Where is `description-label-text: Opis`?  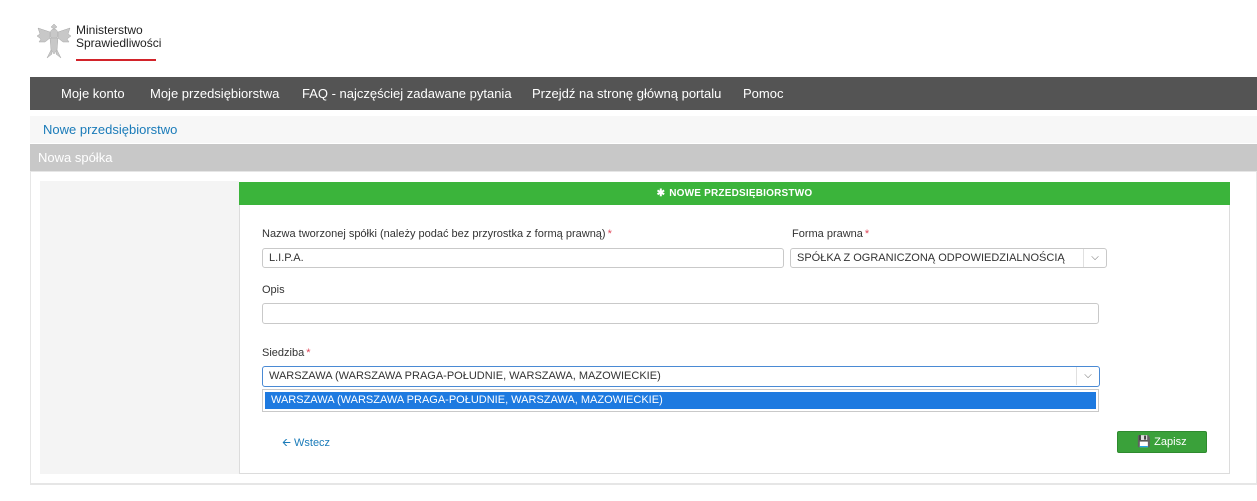
description-label-text: Opis is located at coordinates (273, 290).